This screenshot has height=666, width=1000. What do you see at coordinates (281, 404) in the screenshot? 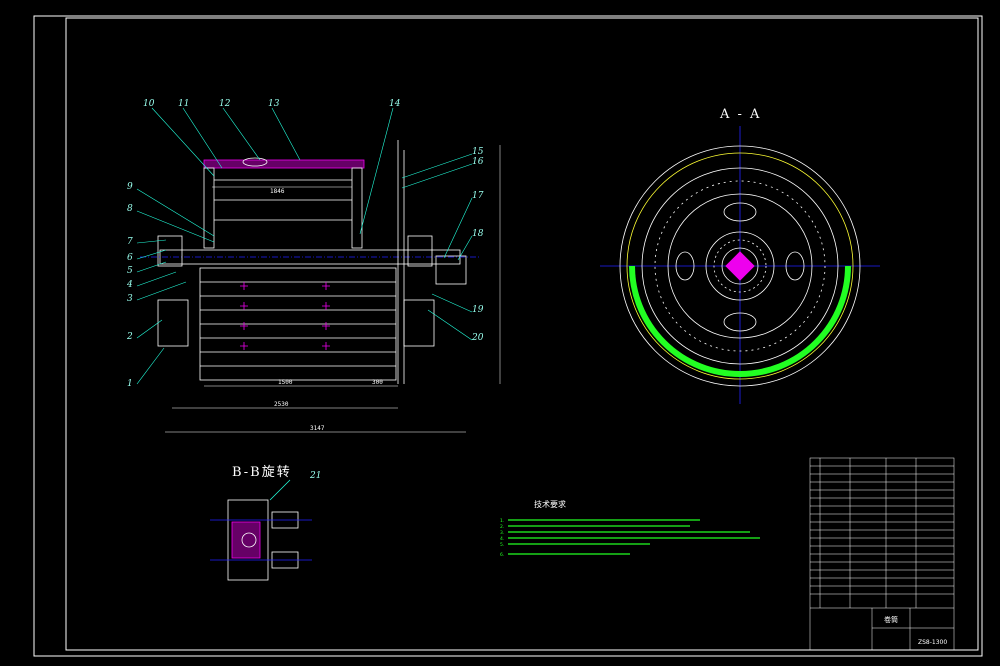
I see `dim-2530: 2530` at bounding box center [281, 404].